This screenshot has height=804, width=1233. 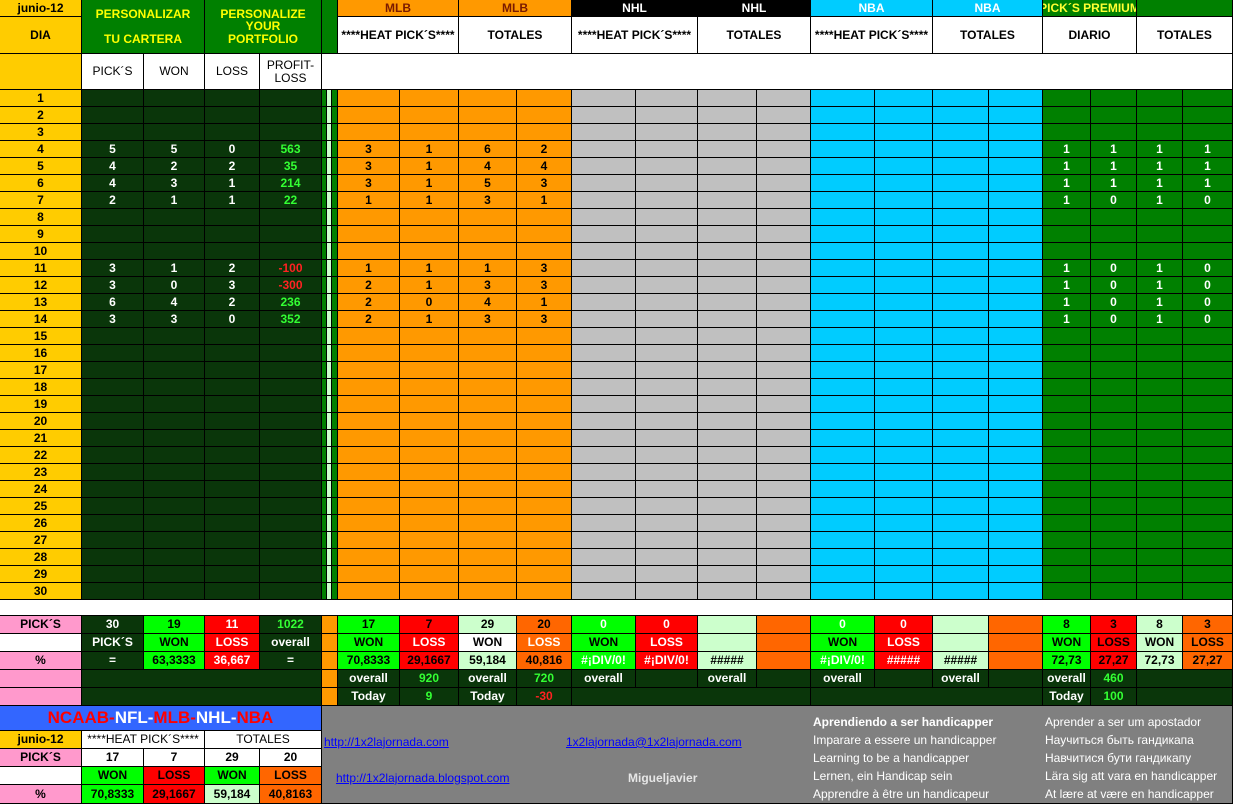 What do you see at coordinates (174, 285) in the screenshot?
I see `portfolio-cell: 0` at bounding box center [174, 285].